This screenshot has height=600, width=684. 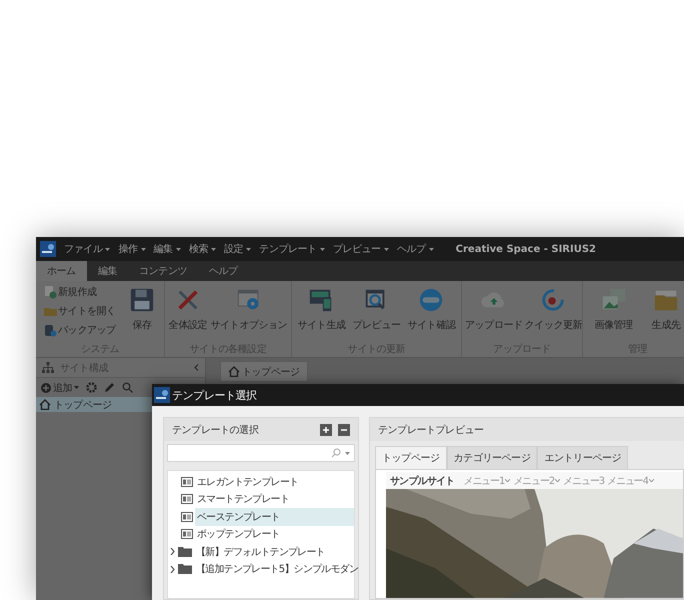 I want to click on preview-tab: トップページ, so click(x=411, y=458).